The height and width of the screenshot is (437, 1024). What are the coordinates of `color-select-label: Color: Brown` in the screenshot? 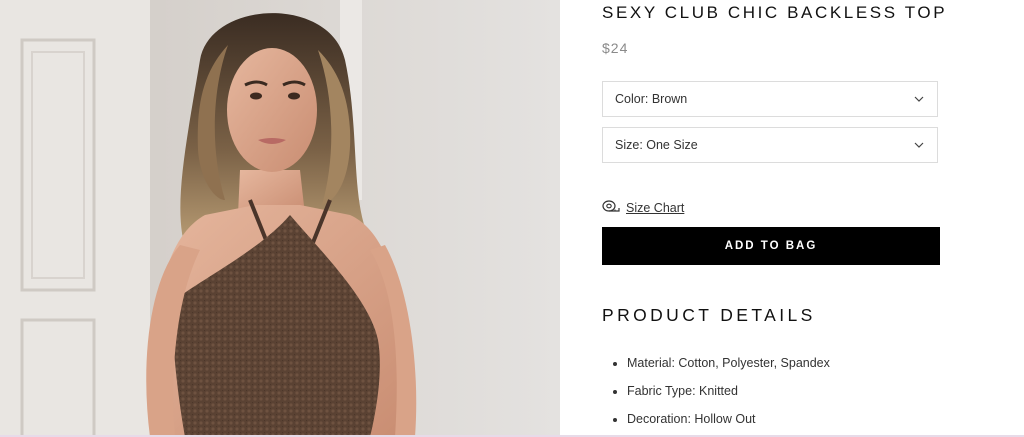 It's located at (651, 99).